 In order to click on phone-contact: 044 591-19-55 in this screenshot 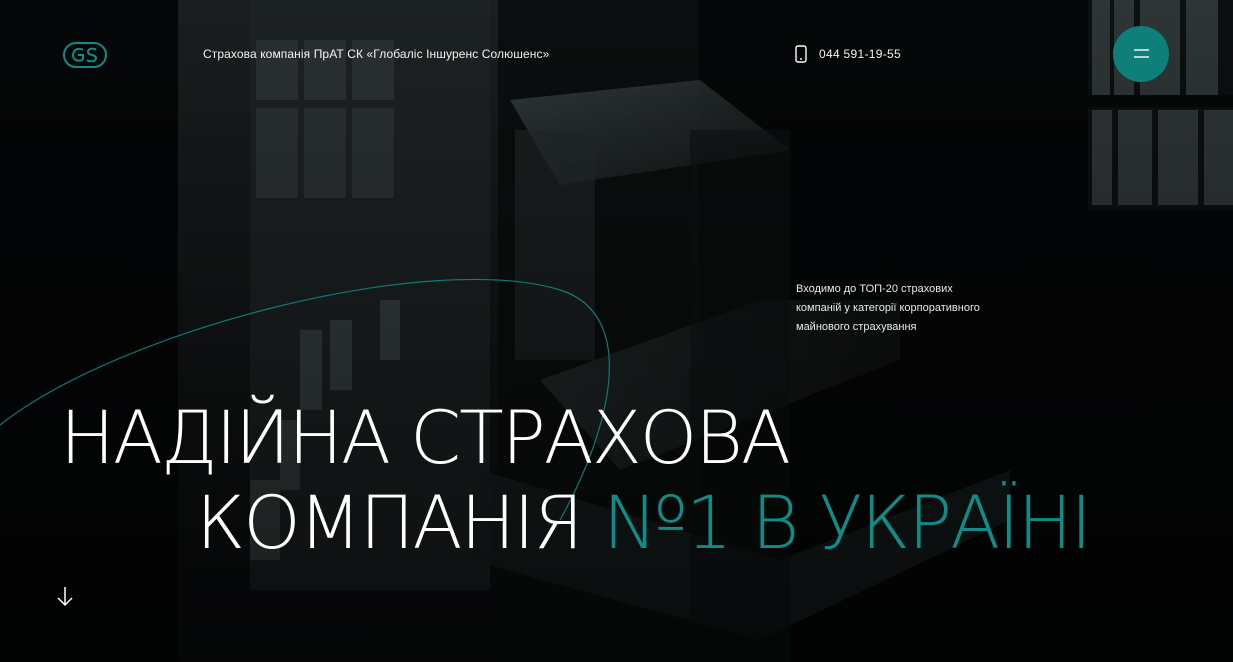, I will do `click(848, 54)`.